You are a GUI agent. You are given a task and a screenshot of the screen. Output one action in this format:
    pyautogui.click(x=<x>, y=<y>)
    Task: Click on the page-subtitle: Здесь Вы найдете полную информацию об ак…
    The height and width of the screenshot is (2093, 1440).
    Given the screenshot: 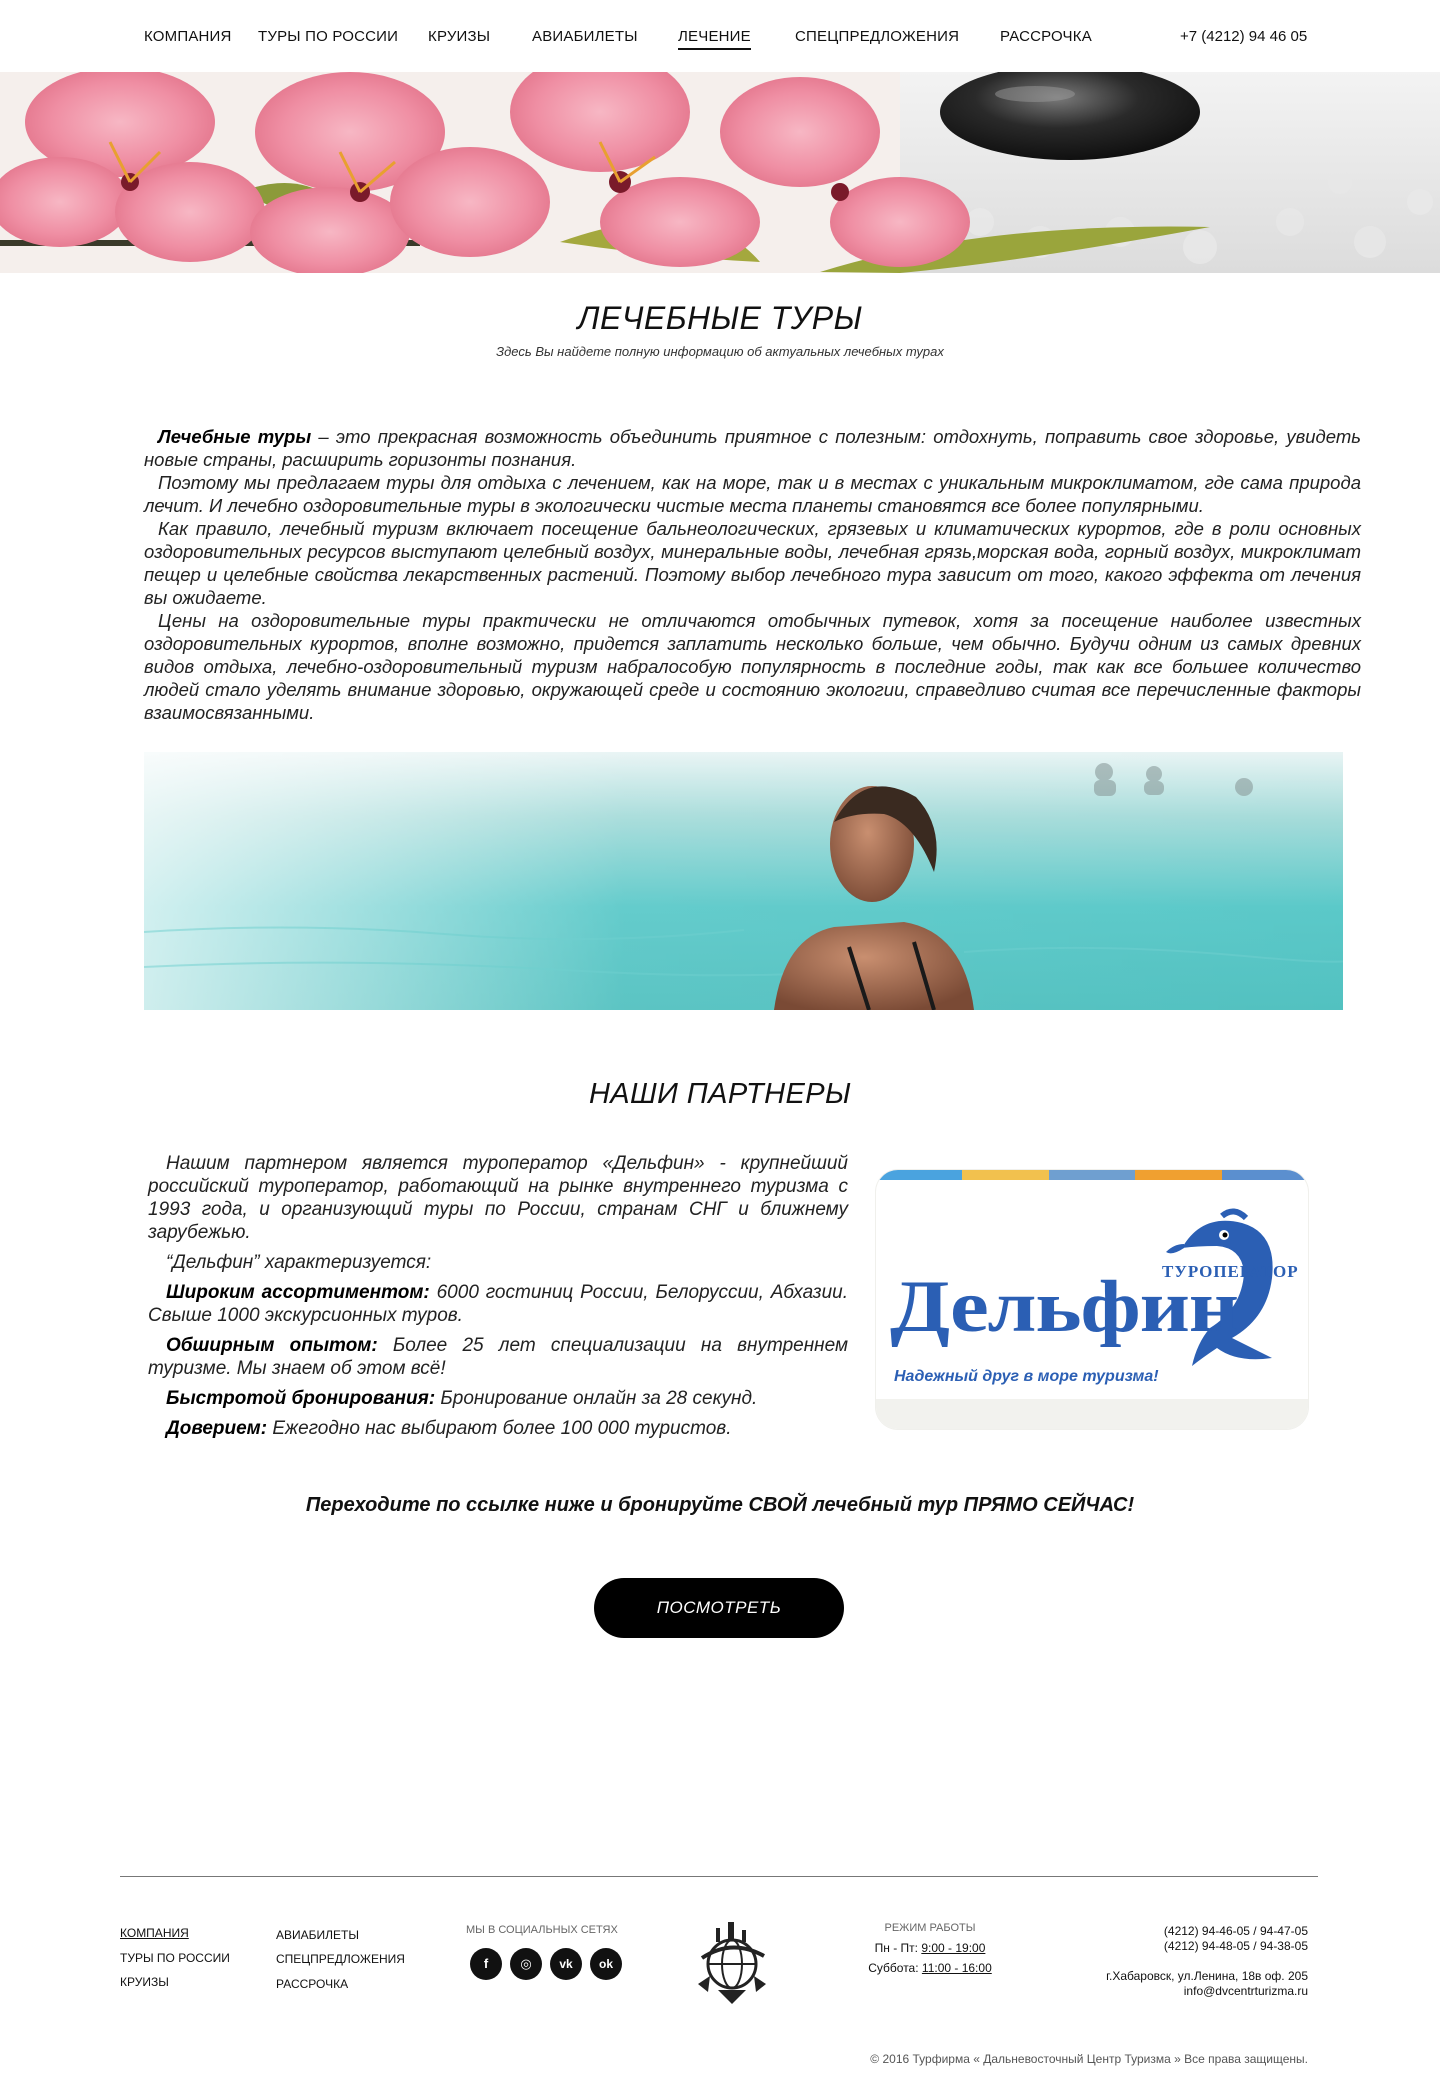 What is the action you would take?
    pyautogui.click(x=720, y=351)
    